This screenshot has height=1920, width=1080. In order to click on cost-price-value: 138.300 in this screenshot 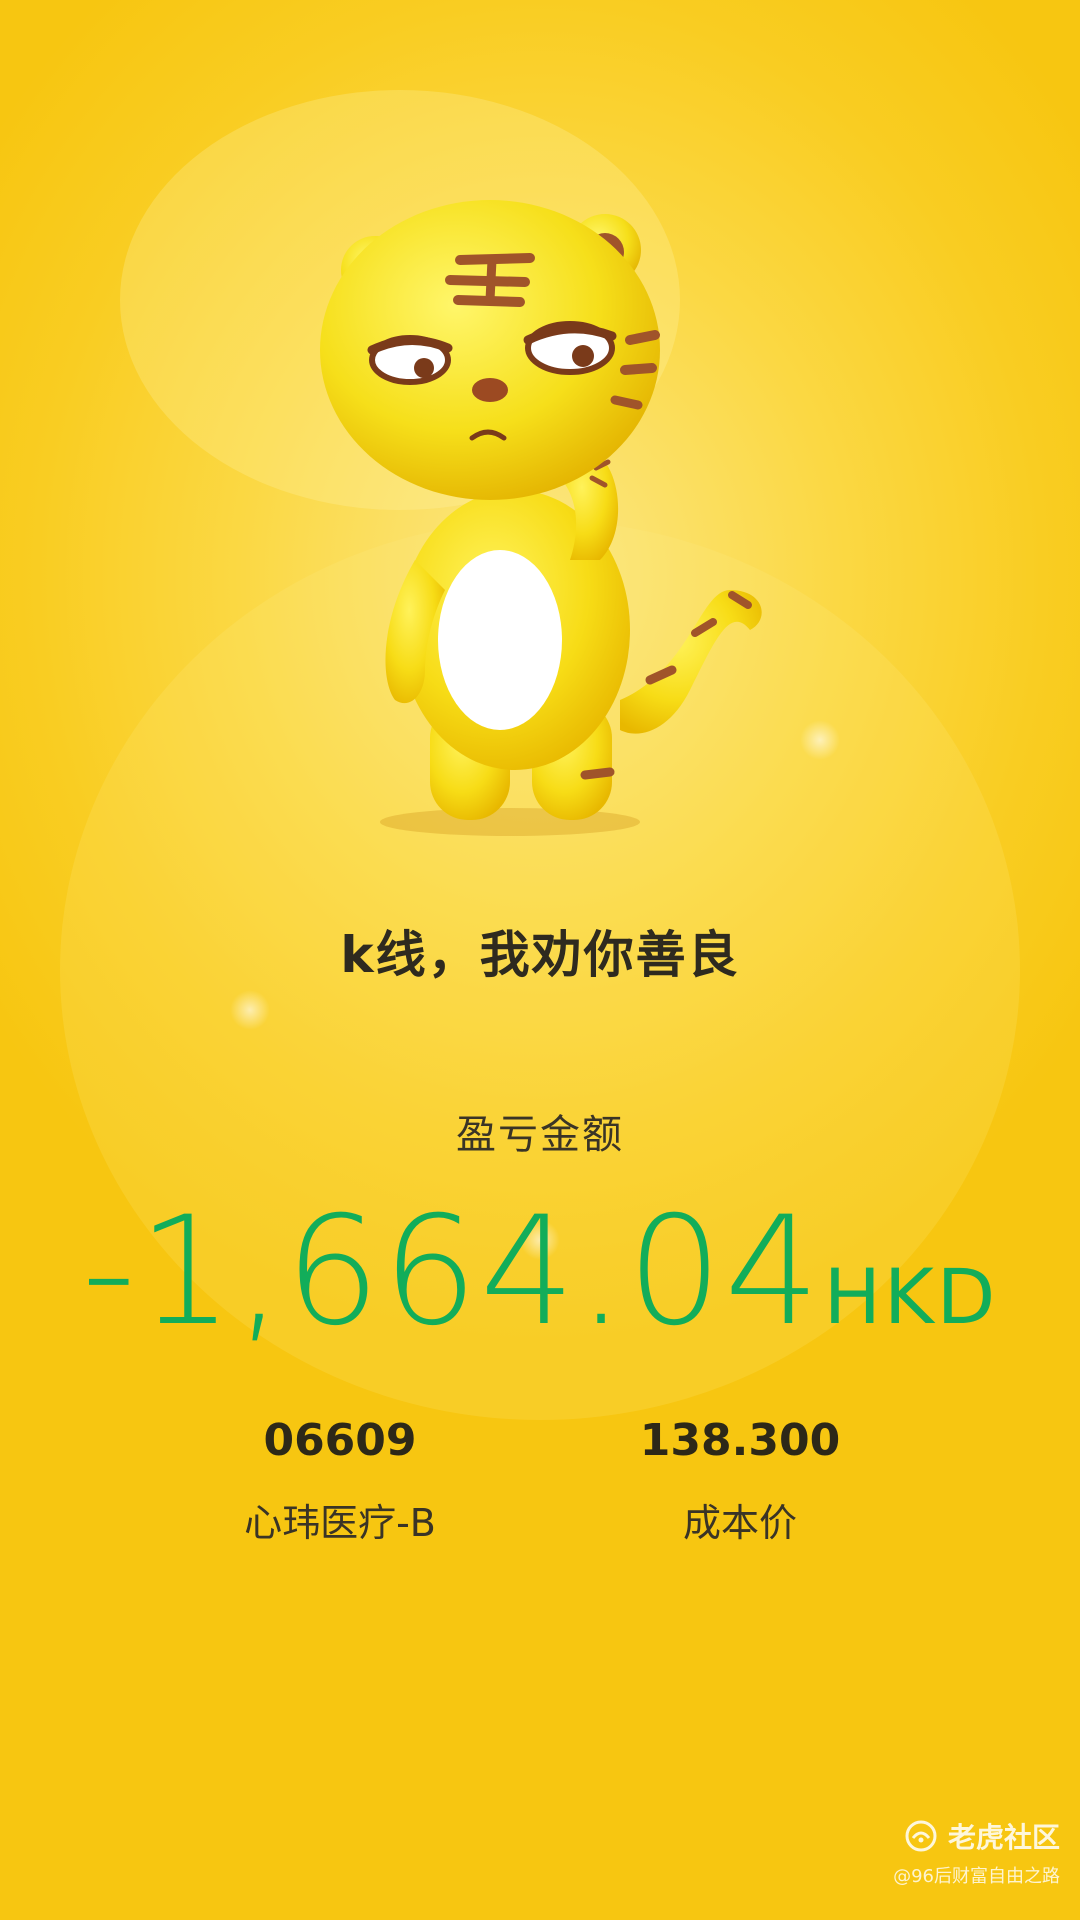, I will do `click(740, 1440)`.